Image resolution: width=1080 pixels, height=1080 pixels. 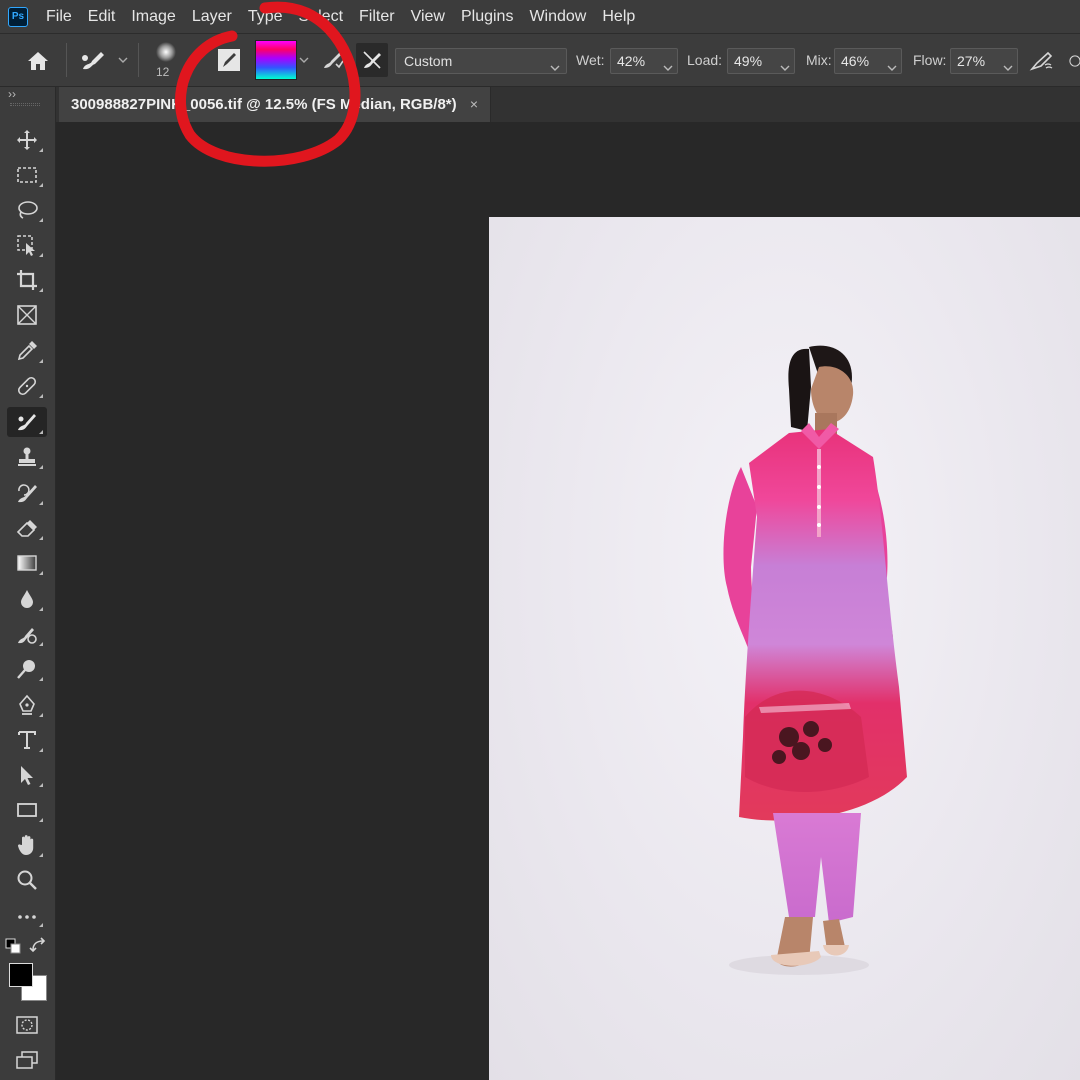 I want to click on screen-mode-button, so click(x=27, y=1060).